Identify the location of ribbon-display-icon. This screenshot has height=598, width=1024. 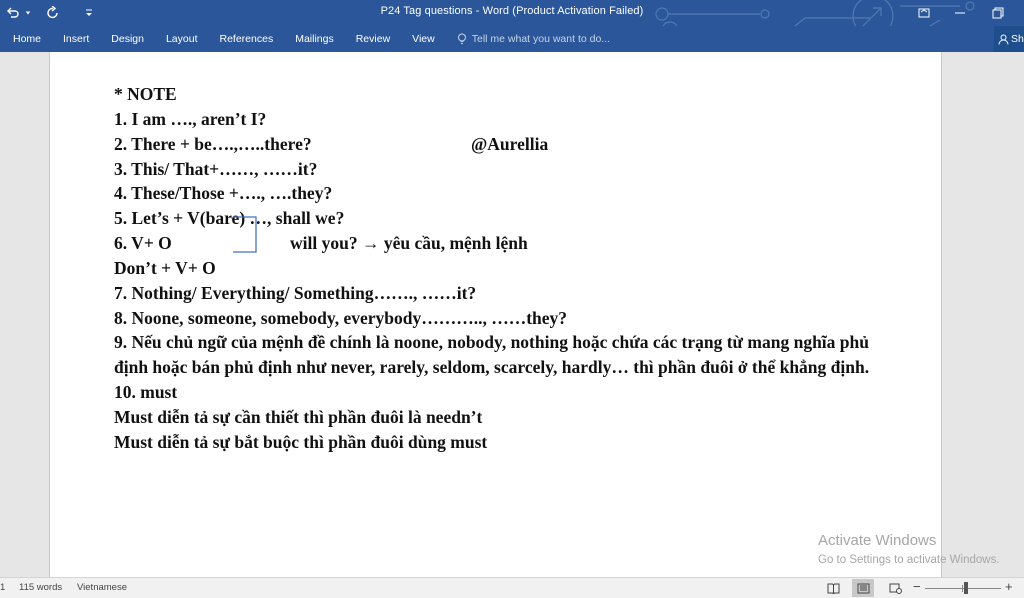
(924, 13).